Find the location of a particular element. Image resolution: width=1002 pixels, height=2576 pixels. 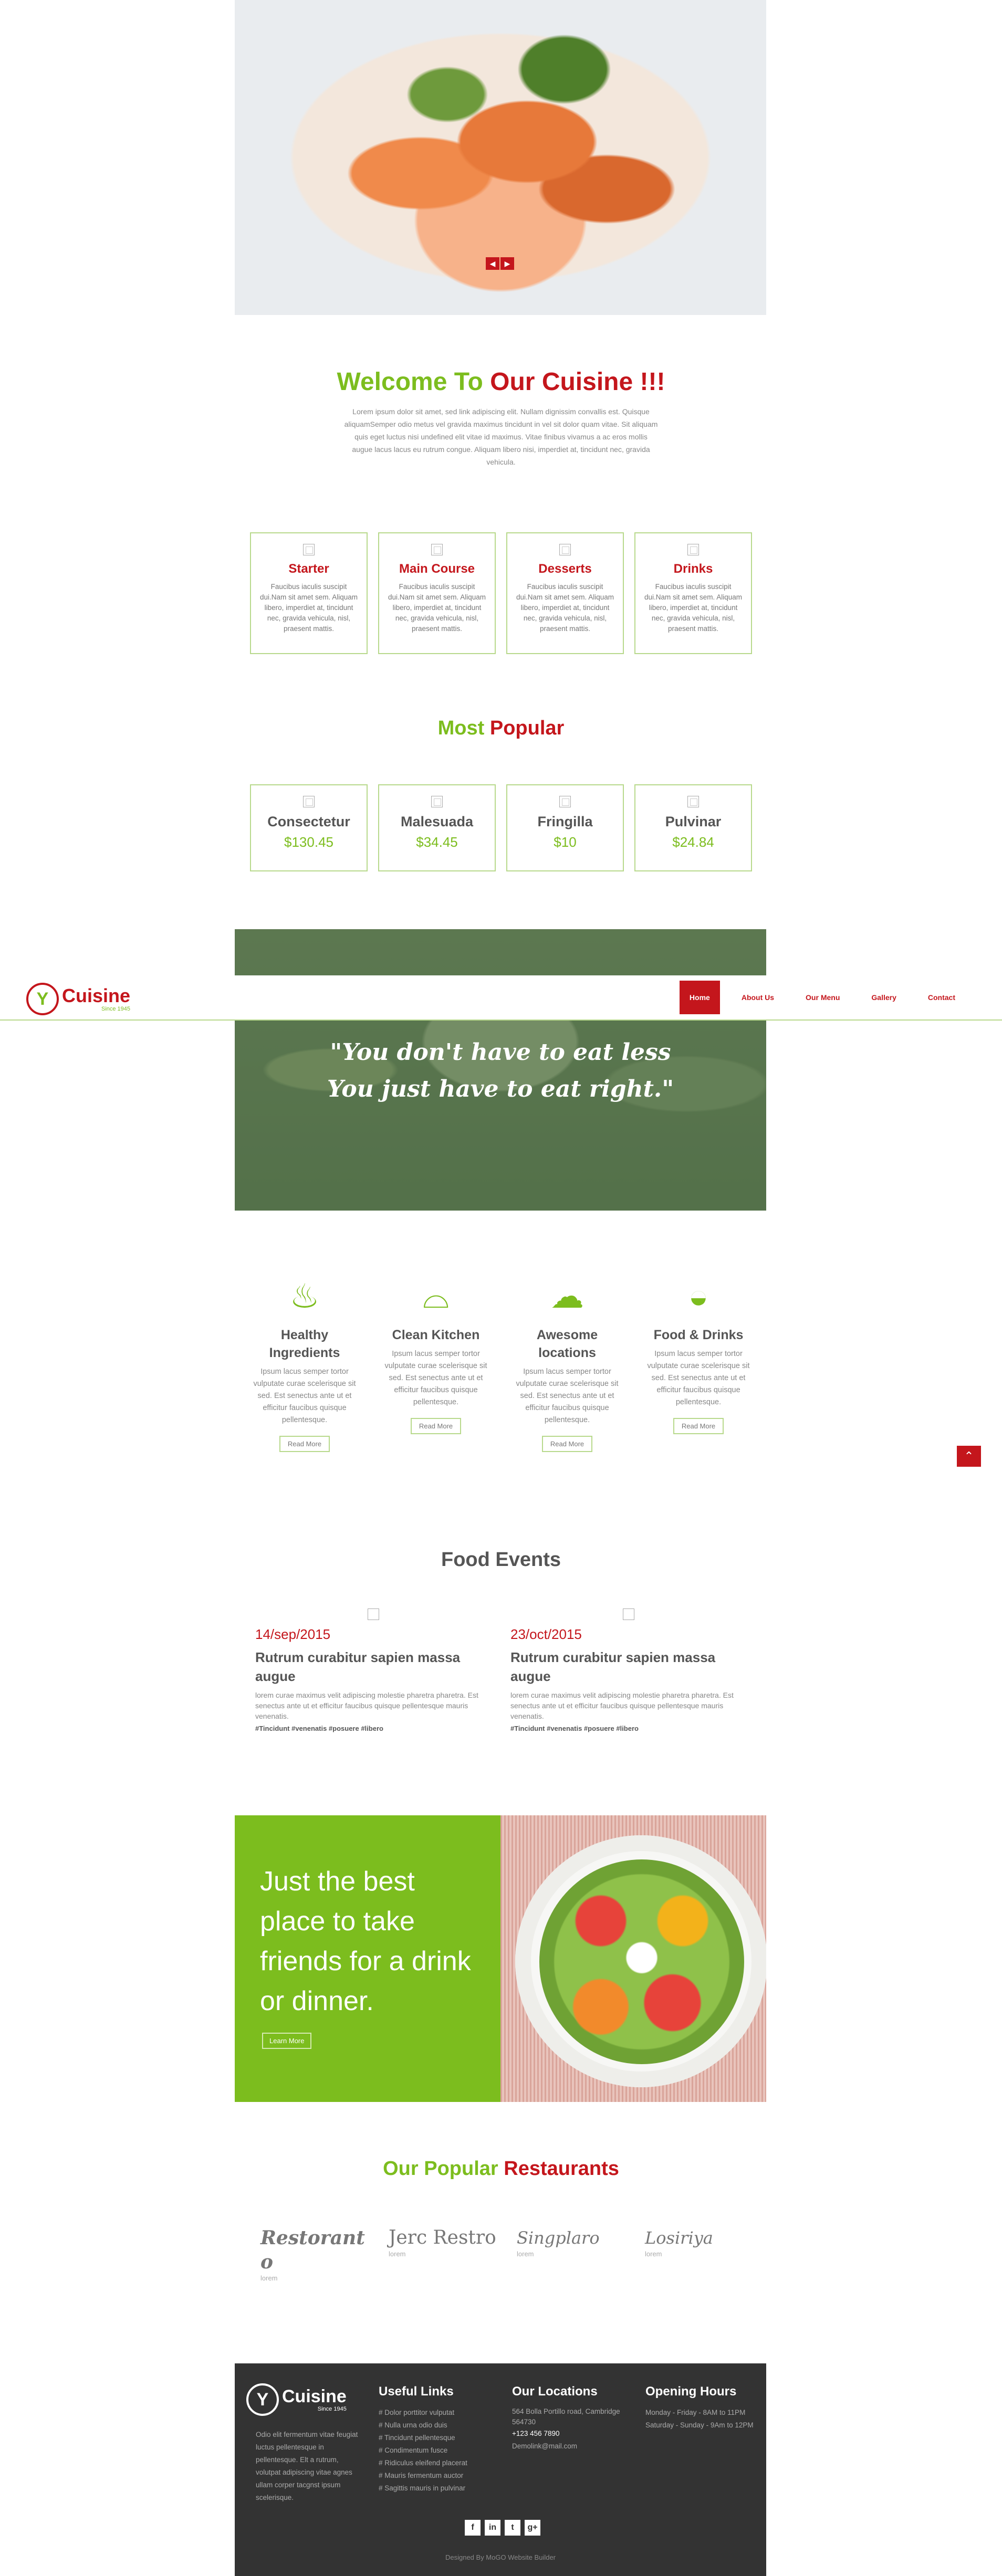

popular-card: Pulvinar $24.84 is located at coordinates (693, 828).